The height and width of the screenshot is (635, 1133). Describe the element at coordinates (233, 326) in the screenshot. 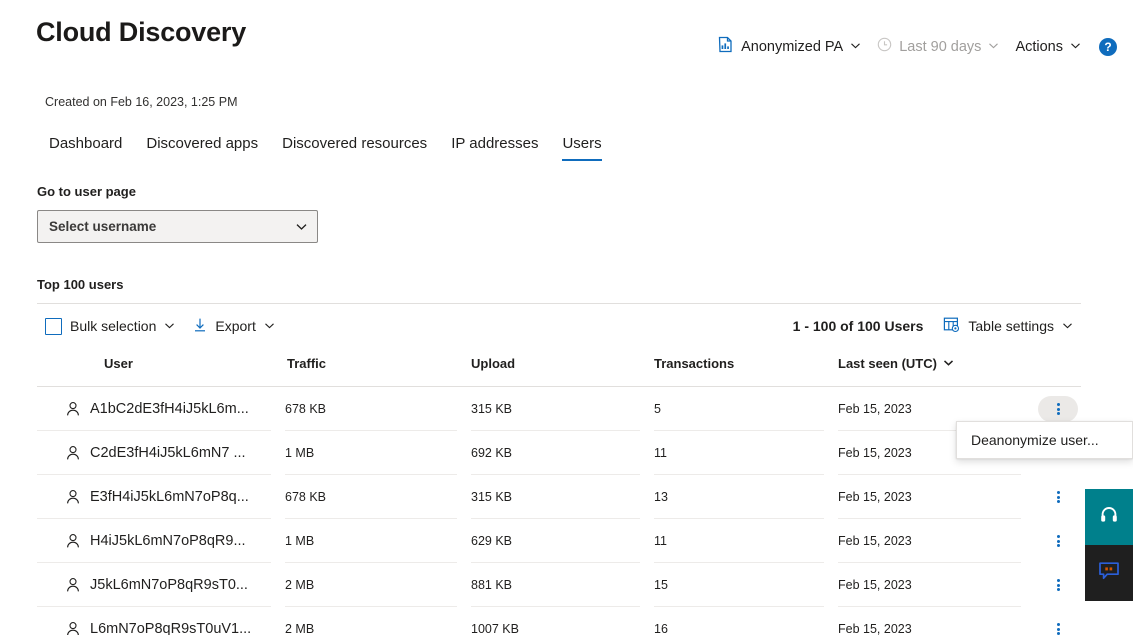

I see `export-button: Export` at that location.